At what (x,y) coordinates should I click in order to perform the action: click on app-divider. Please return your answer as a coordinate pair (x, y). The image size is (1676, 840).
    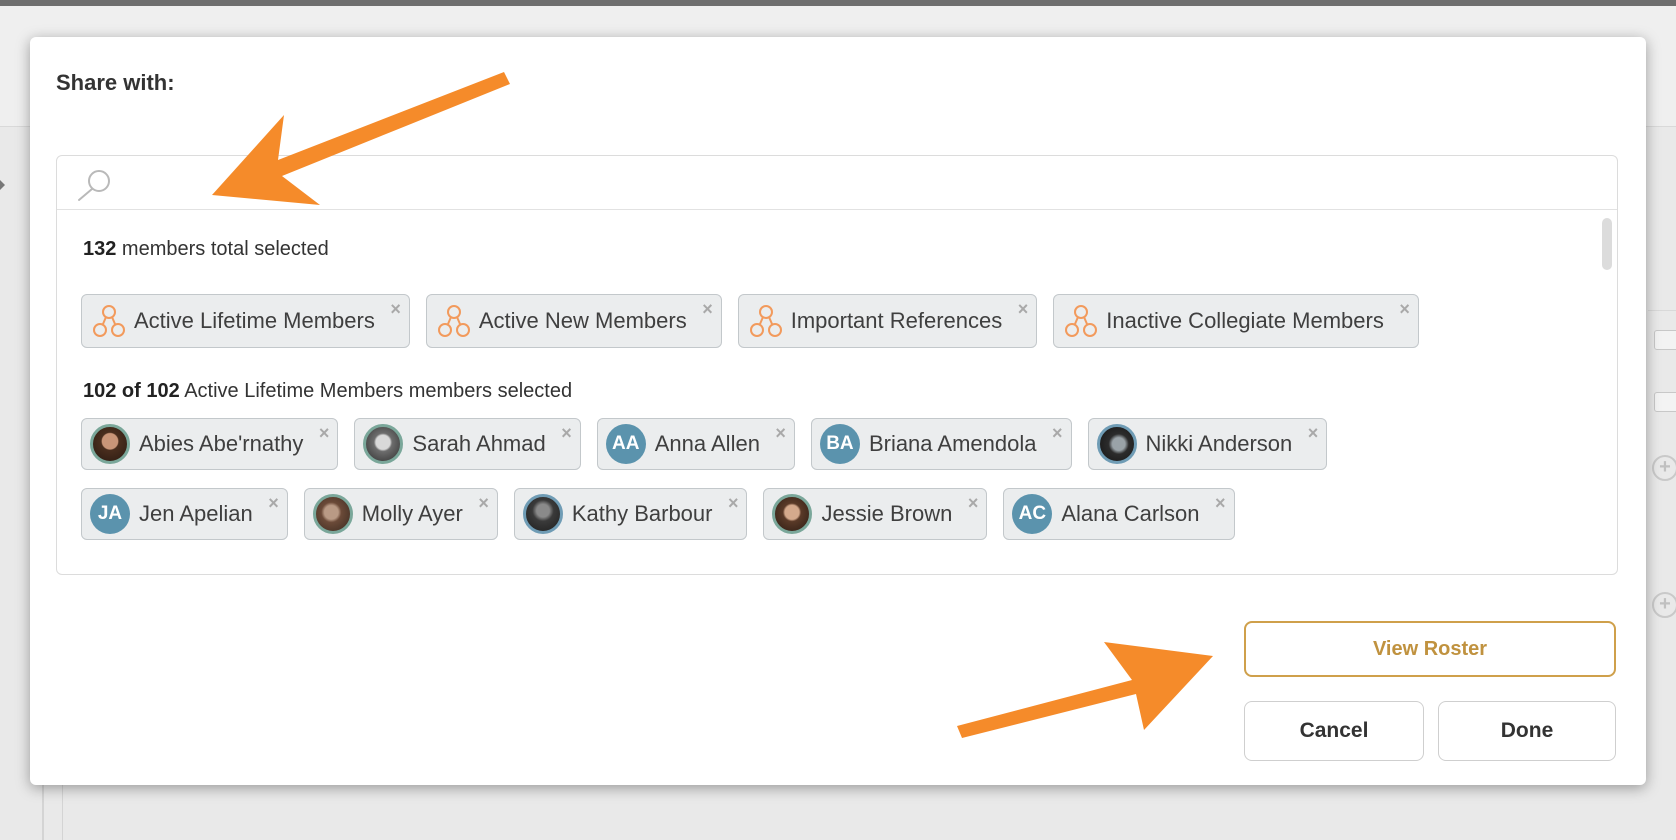
    Looking at the image, I should click on (1662, 310).